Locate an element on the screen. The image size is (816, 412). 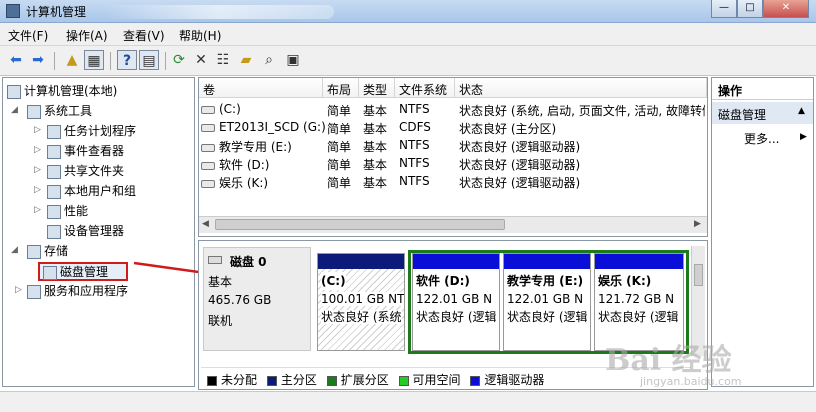
tree-item-services: 服务和应用程序 is located at coordinates (77, 290).